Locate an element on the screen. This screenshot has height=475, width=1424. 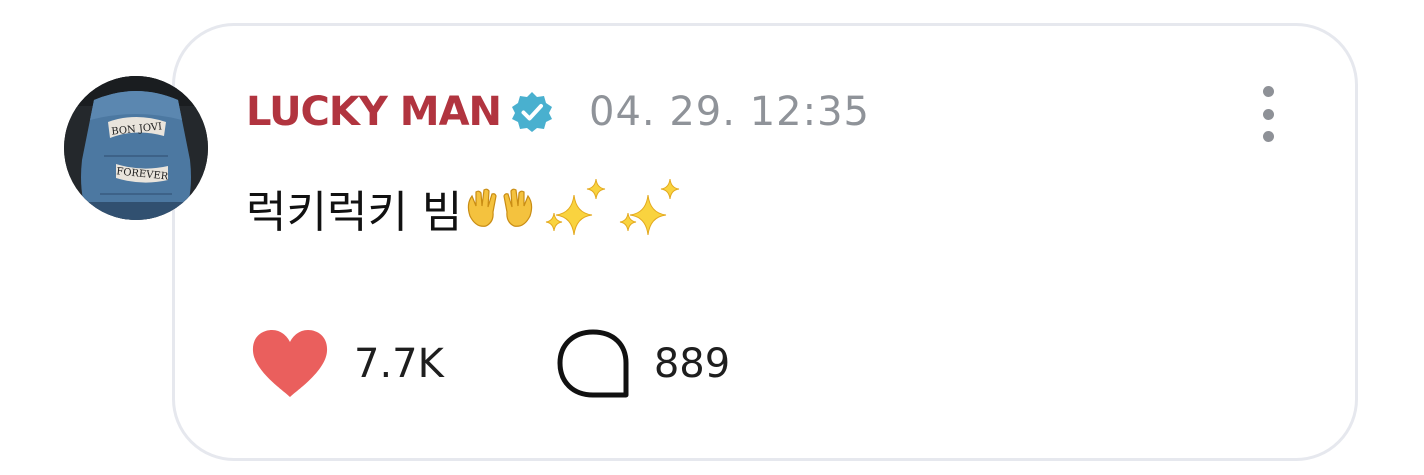
avatar-image: BON JOVI FOREVER is located at coordinates (136, 148).